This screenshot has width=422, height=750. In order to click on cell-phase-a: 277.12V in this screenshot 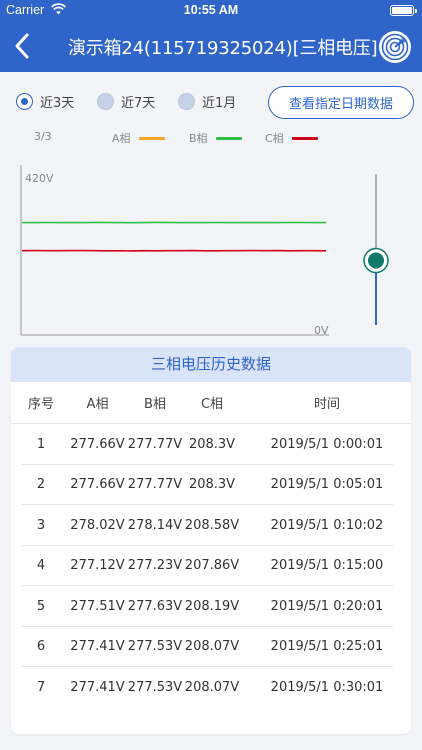, I will do `click(97, 566)`.